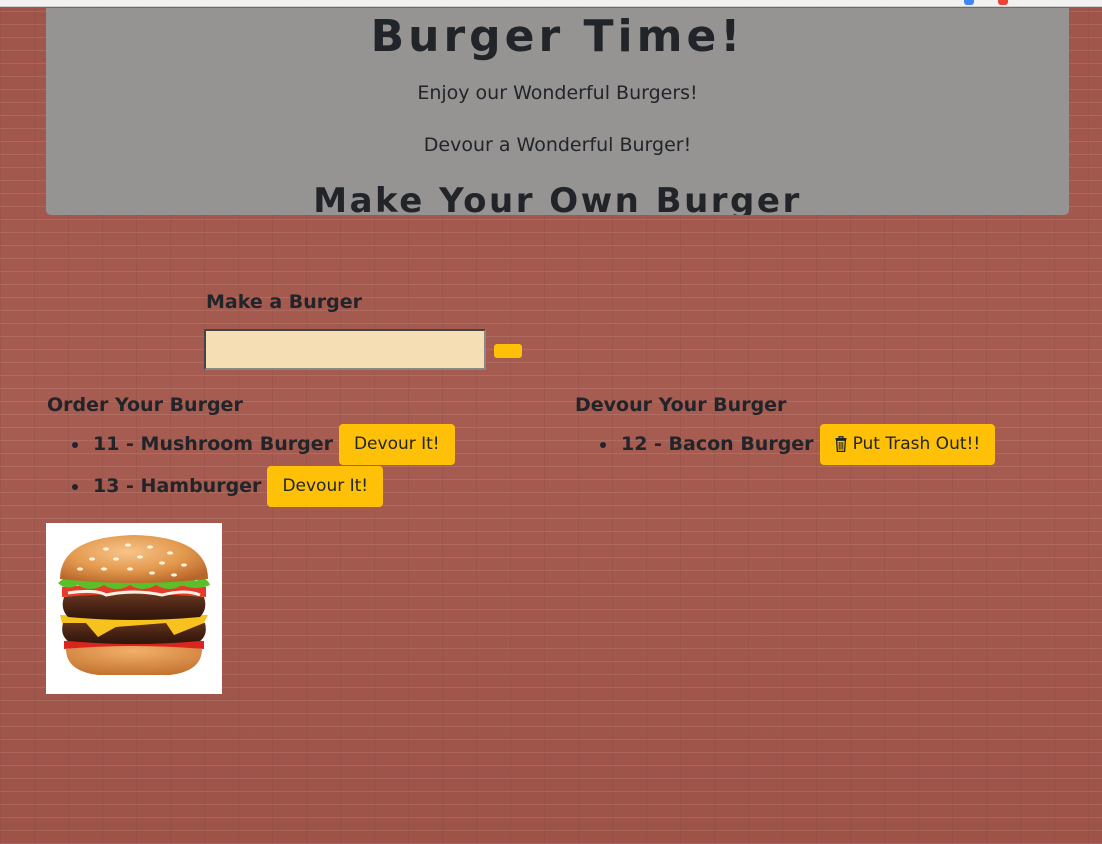  Describe the element at coordinates (557, 36) in the screenshot. I see `page-title: Burger Time!` at that location.